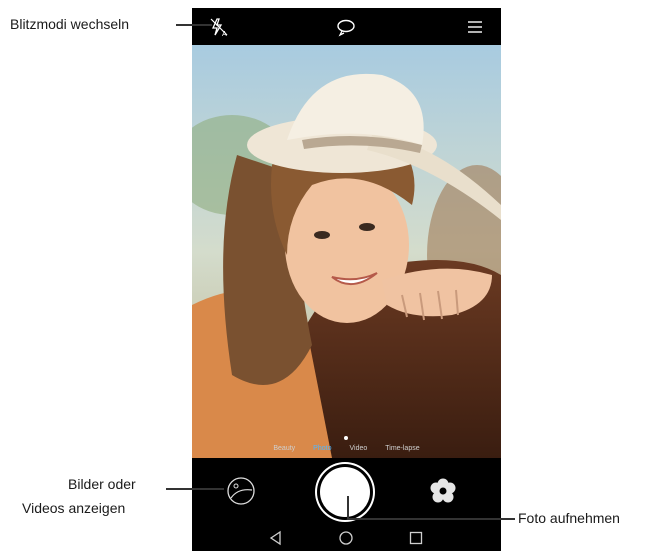 This screenshot has height=551, width=650. What do you see at coordinates (70, 24) in the screenshot?
I see `flash-callout-label: Blitzmodi wechseln` at bounding box center [70, 24].